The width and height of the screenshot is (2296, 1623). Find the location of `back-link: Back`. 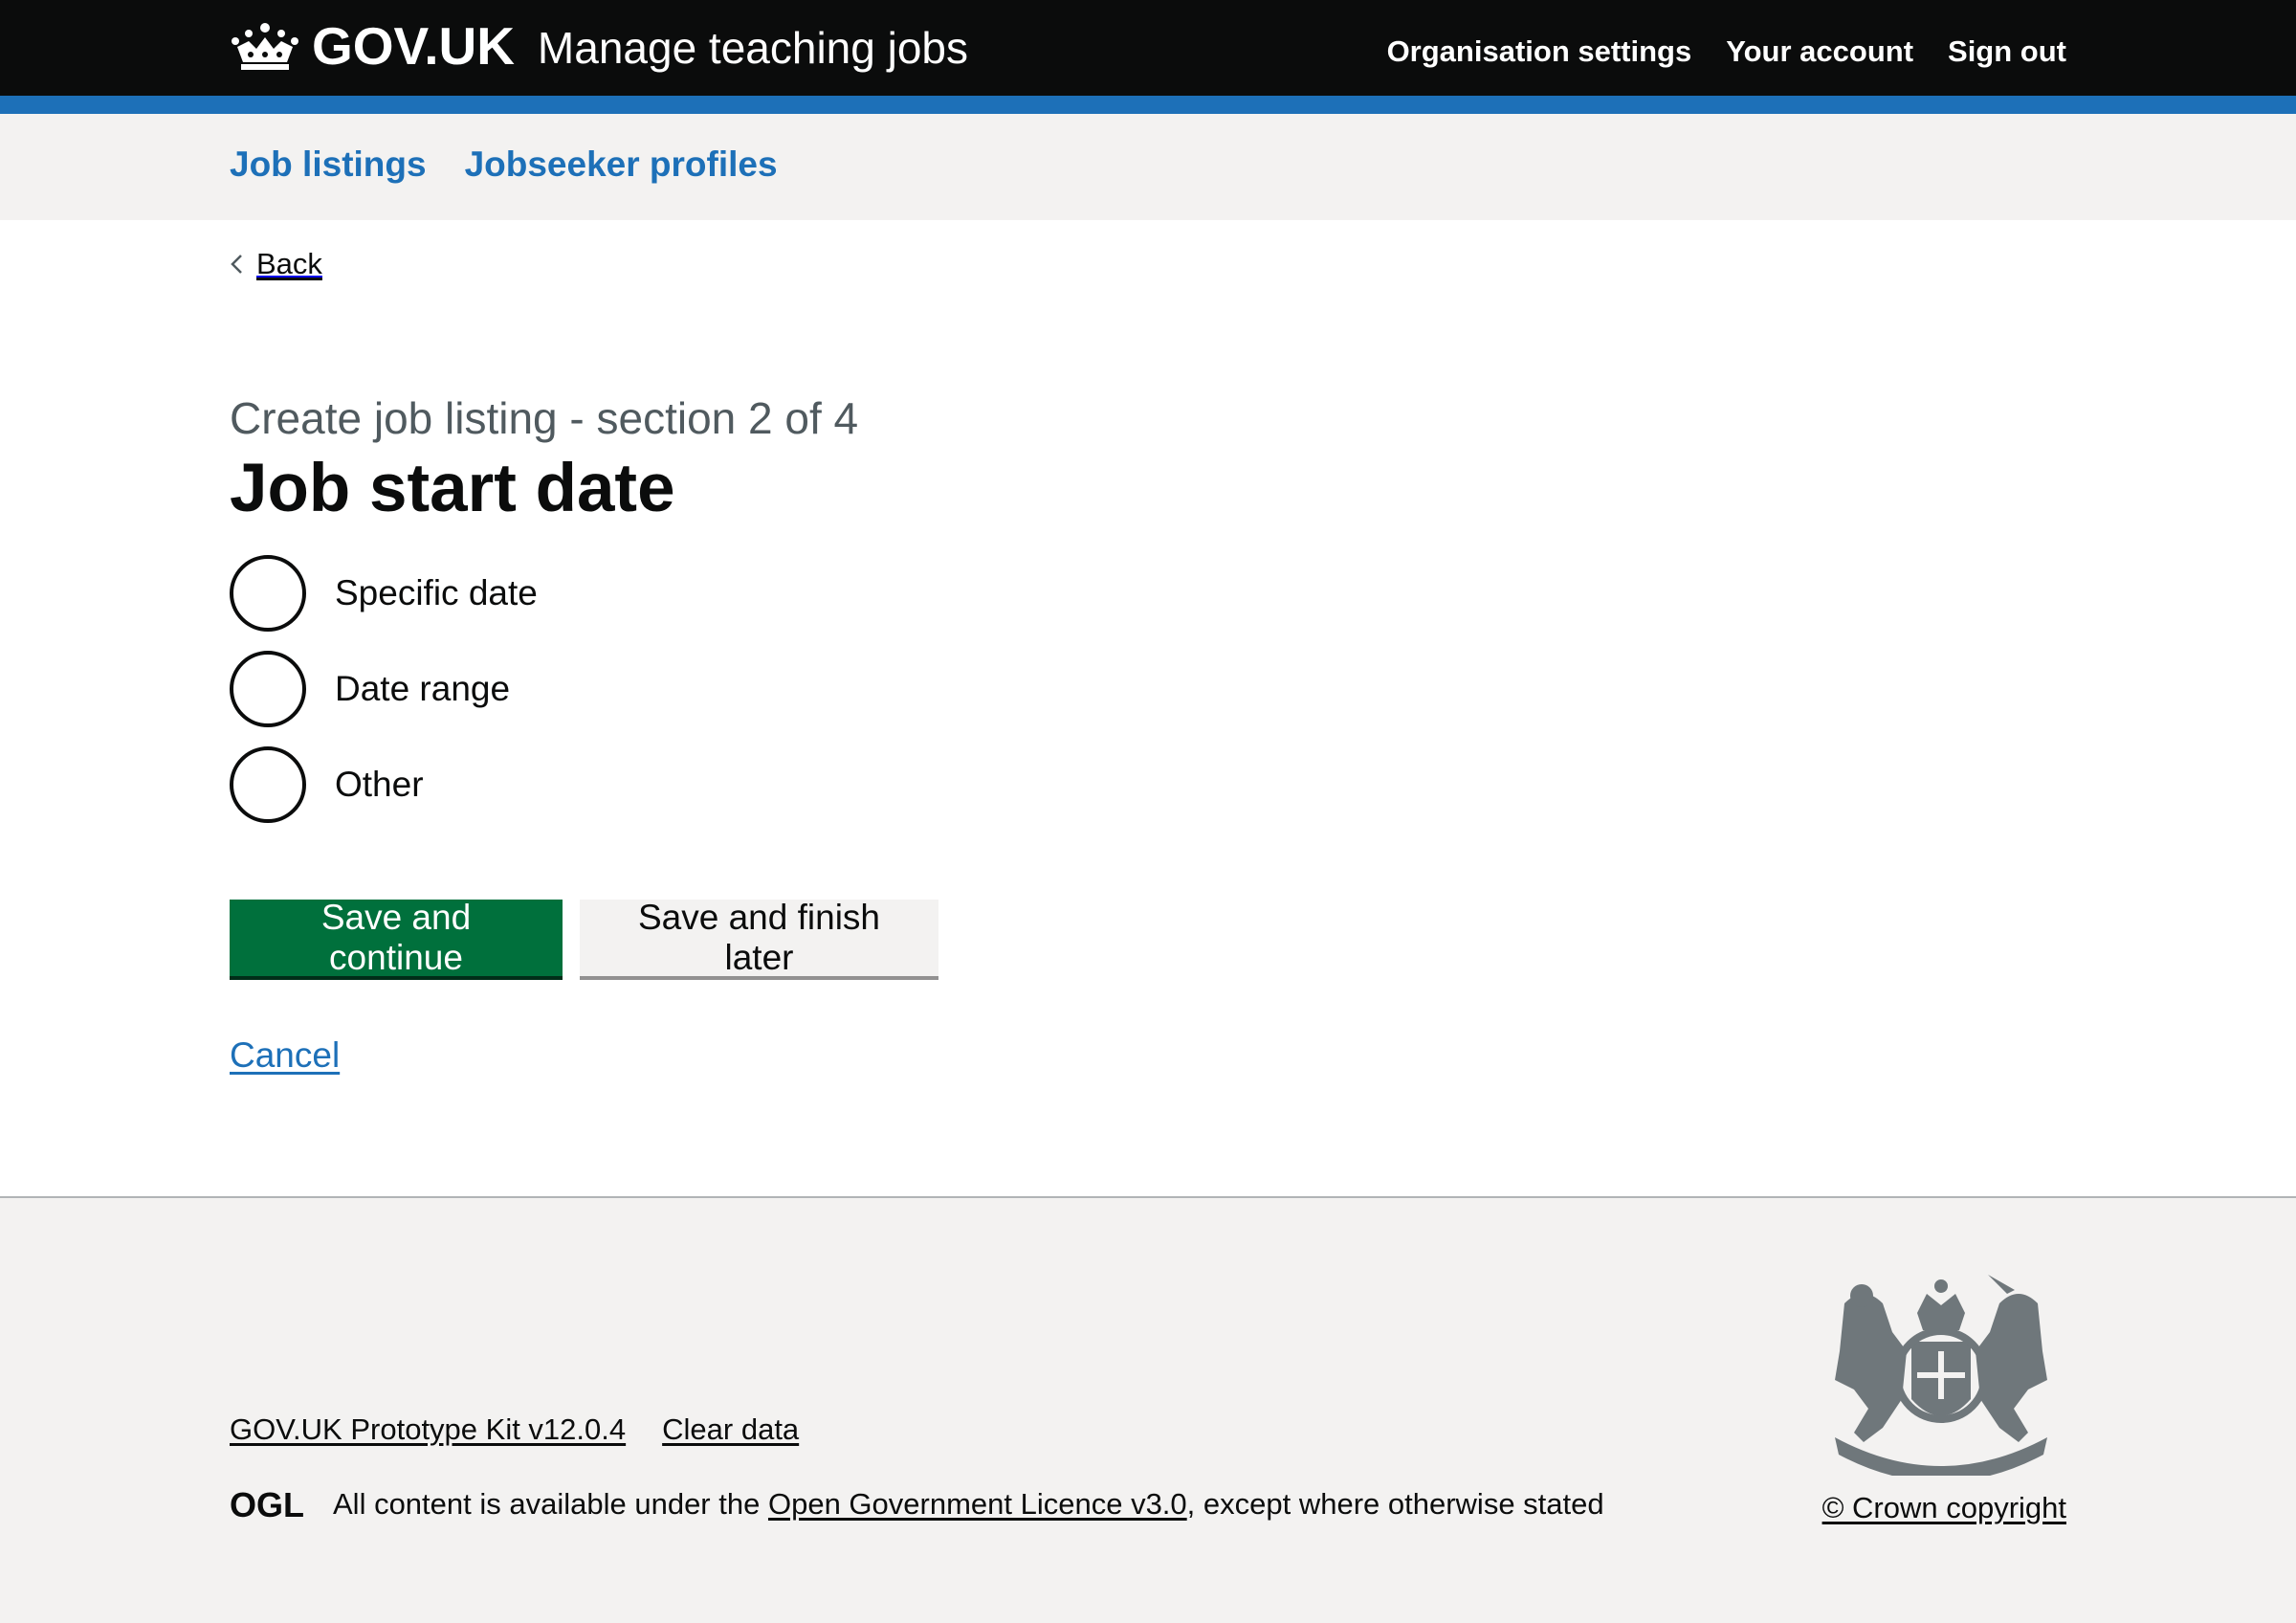

back-link: Back is located at coordinates (276, 264).